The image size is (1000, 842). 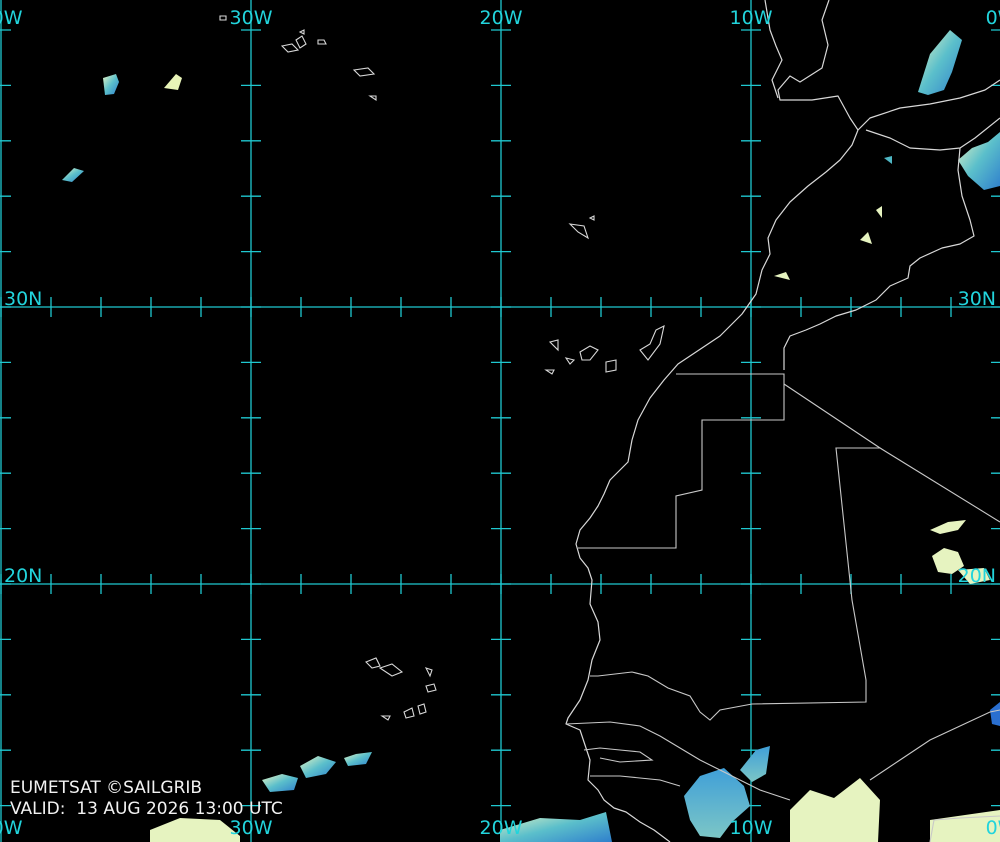 I want to click on valid-time: VALID: 13 AUG 2026 13:00 UTC, so click(x=146, y=809).